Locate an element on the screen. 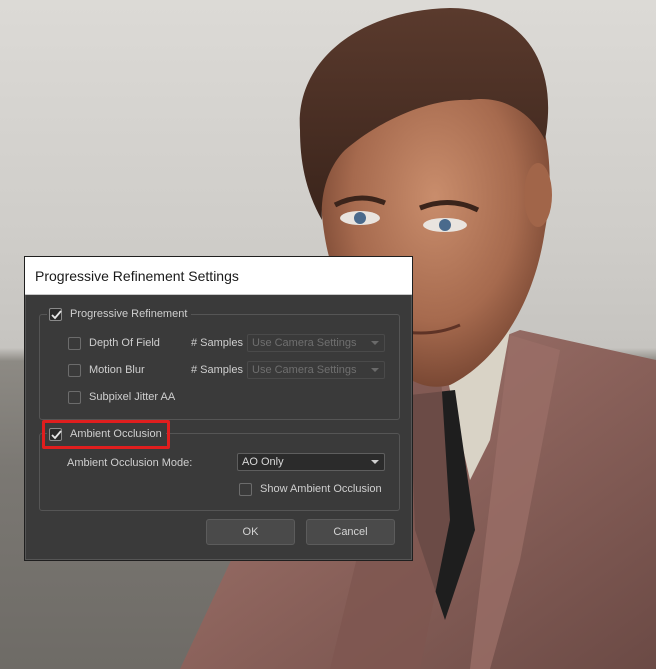 Image resolution: width=656 pixels, height=669 pixels. checkmark-icon is located at coordinates (56, 314).